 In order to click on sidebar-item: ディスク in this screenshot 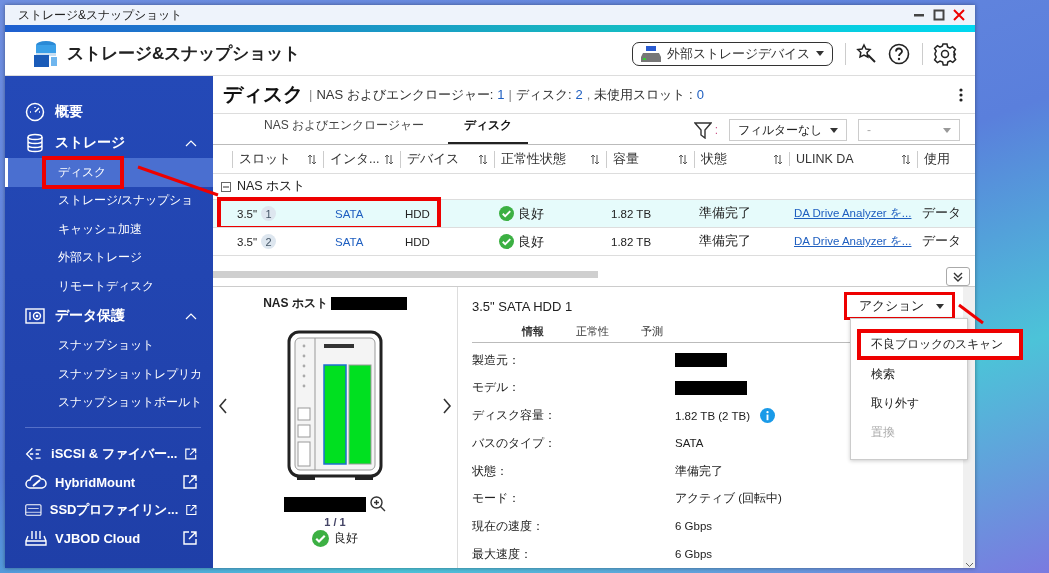, I will do `click(109, 172)`.